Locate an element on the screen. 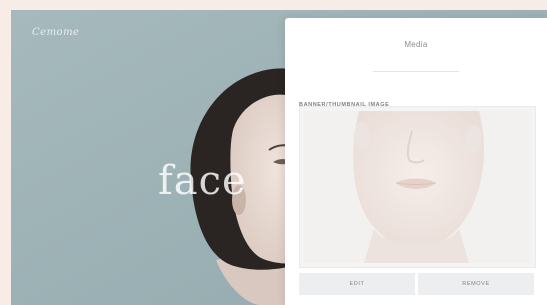 This screenshot has height=305, width=547. tab-media-label: Media is located at coordinates (416, 44).